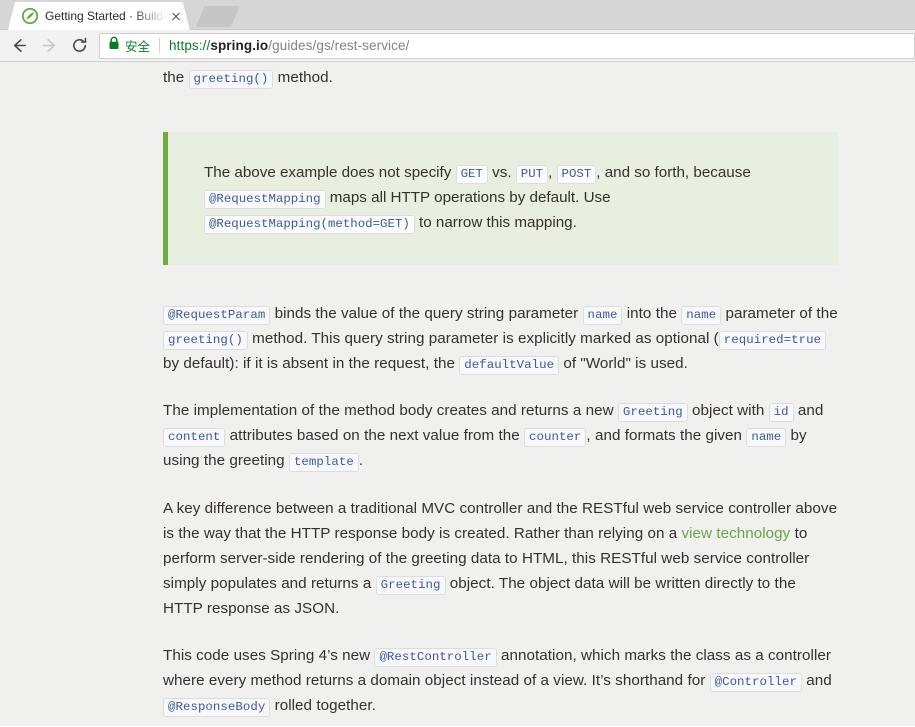 The image size is (915, 727). Describe the element at coordinates (623, 363) in the screenshot. I see `text-fragment: of "World" is used.` at that location.